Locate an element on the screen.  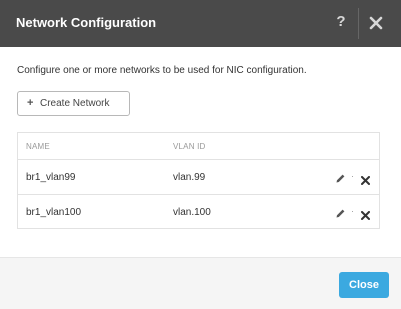
close-icon is located at coordinates (376, 23).